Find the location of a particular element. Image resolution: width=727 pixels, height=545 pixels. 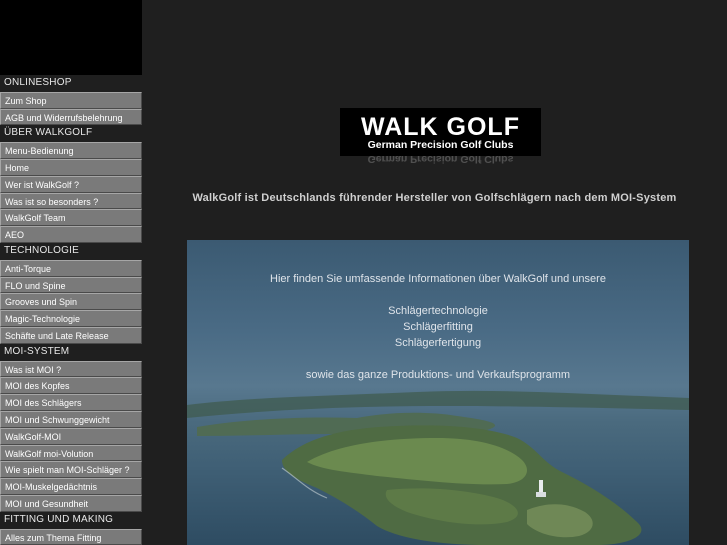

menu-item-link: Schäfte und Late Release is located at coordinates (71, 335).